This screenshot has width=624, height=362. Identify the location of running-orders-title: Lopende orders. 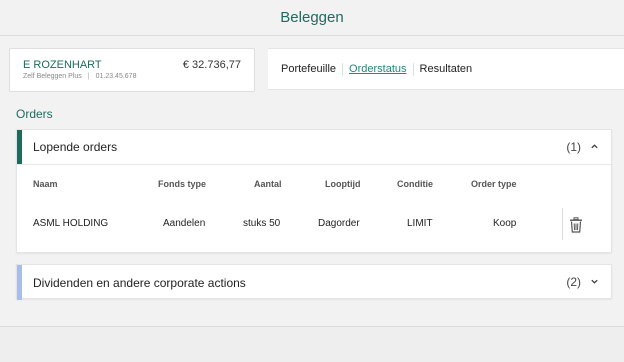
(75, 147).